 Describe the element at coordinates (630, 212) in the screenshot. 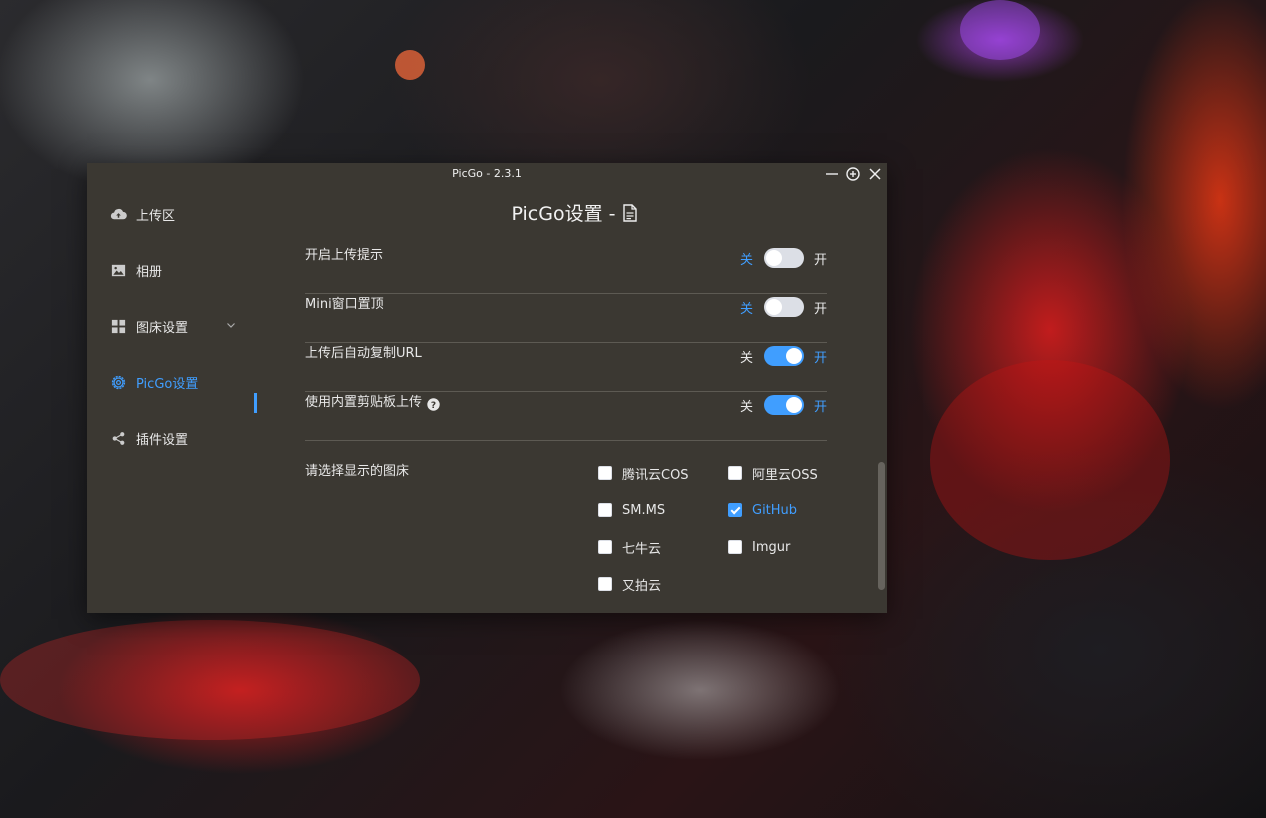

I see `document-icon` at that location.